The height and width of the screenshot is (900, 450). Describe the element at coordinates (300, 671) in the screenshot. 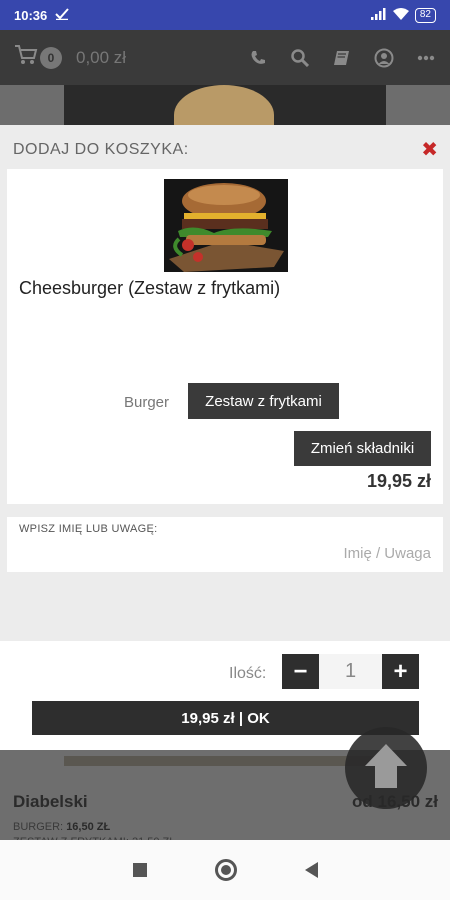

I see `decrease-quantity-button: −` at that location.